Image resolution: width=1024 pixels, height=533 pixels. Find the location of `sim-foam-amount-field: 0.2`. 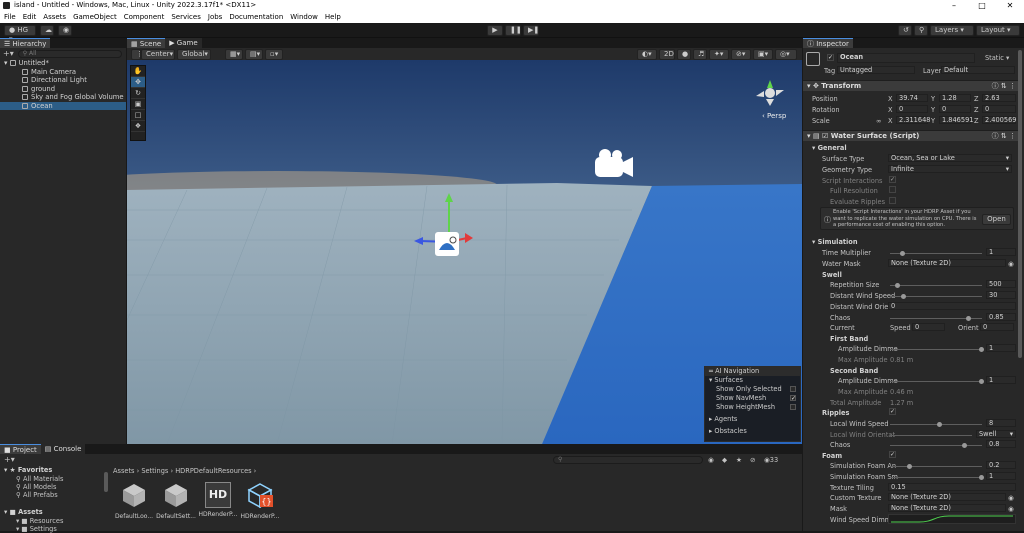

sim-foam-amount-field: 0.2 is located at coordinates (1001, 465).